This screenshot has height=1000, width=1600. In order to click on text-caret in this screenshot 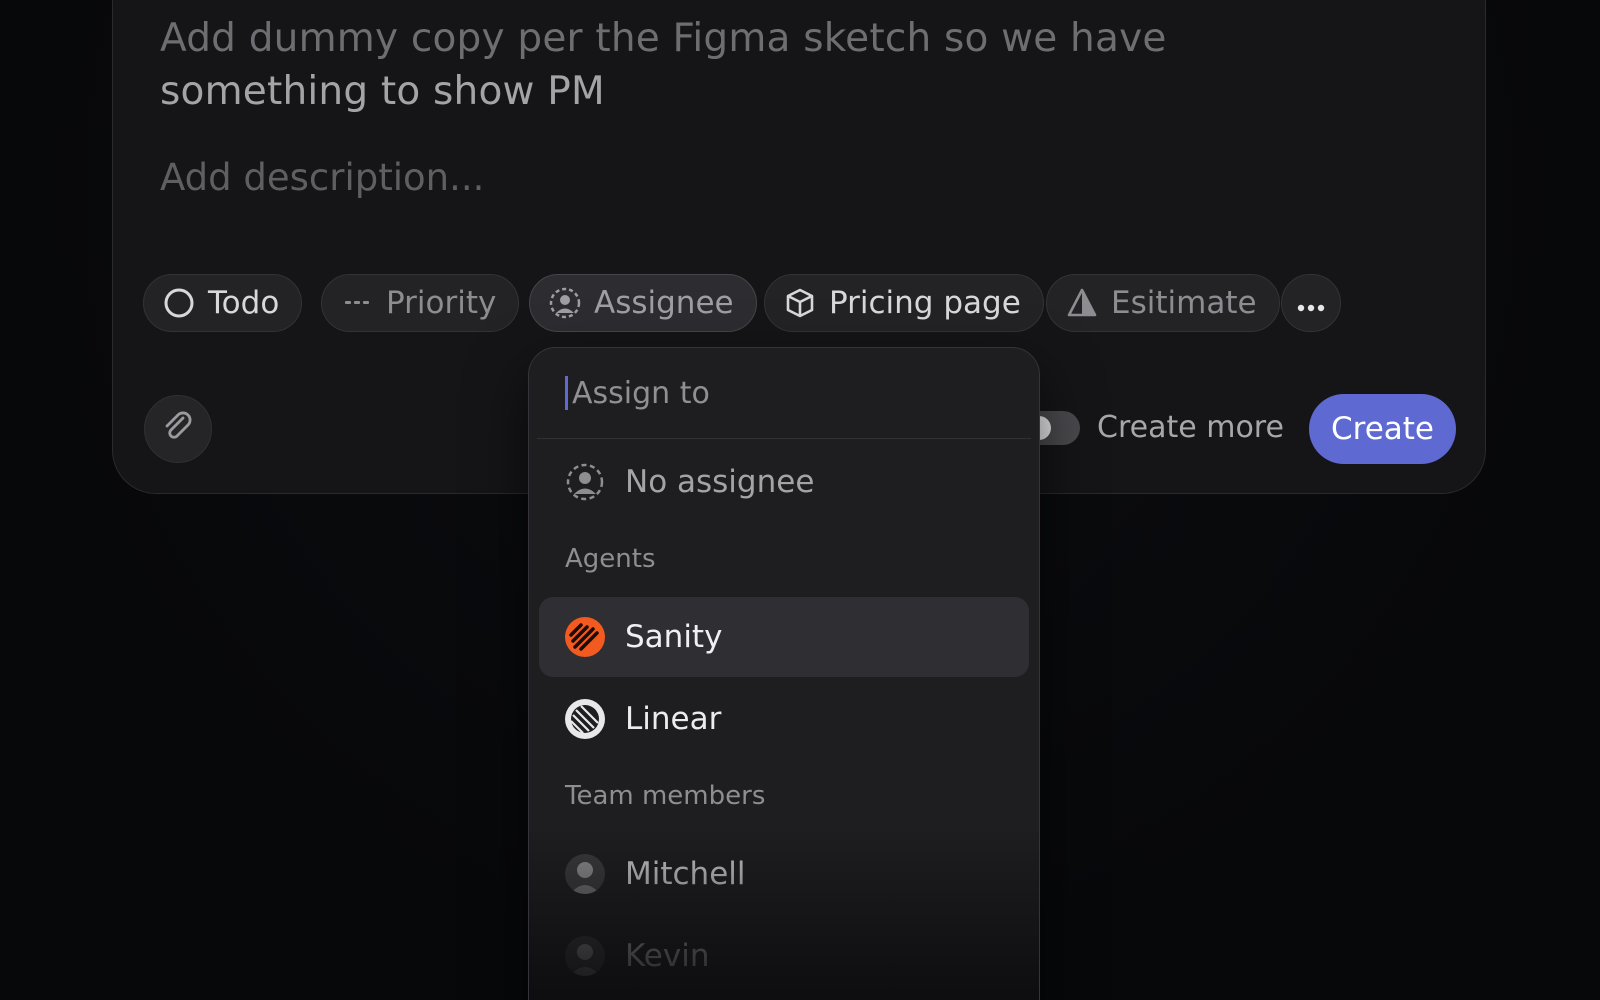, I will do `click(566, 393)`.